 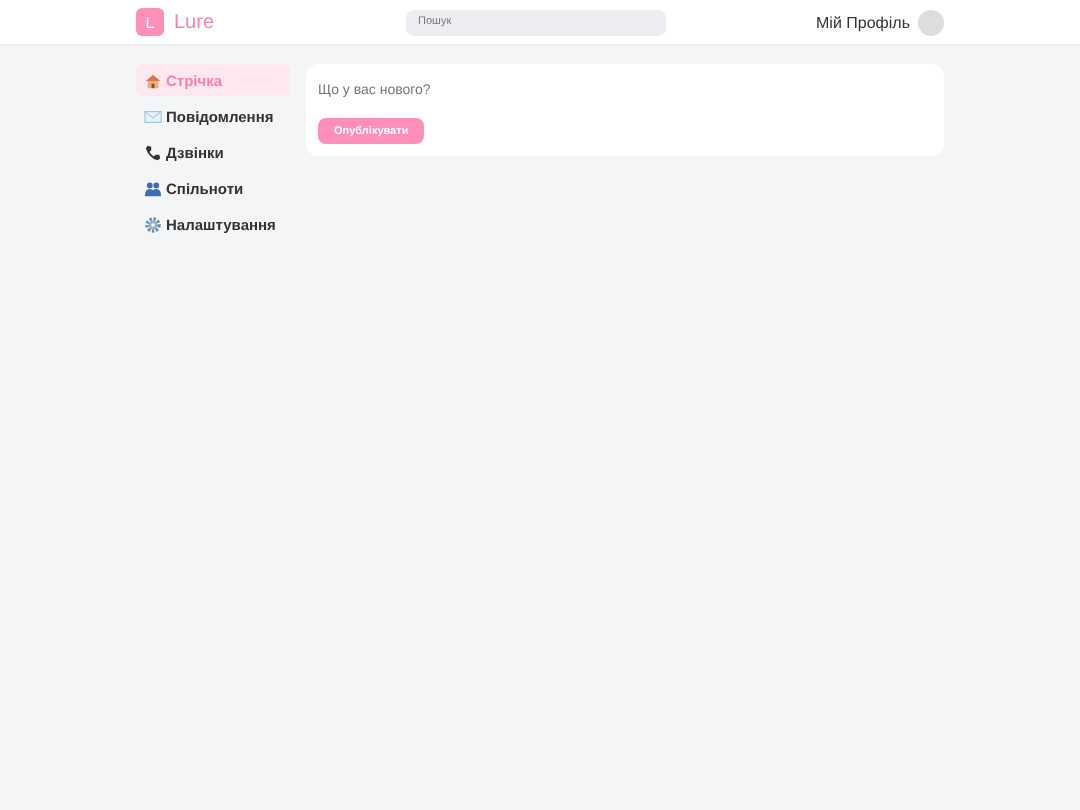 I want to click on avatar-icon, so click(x=931, y=22).